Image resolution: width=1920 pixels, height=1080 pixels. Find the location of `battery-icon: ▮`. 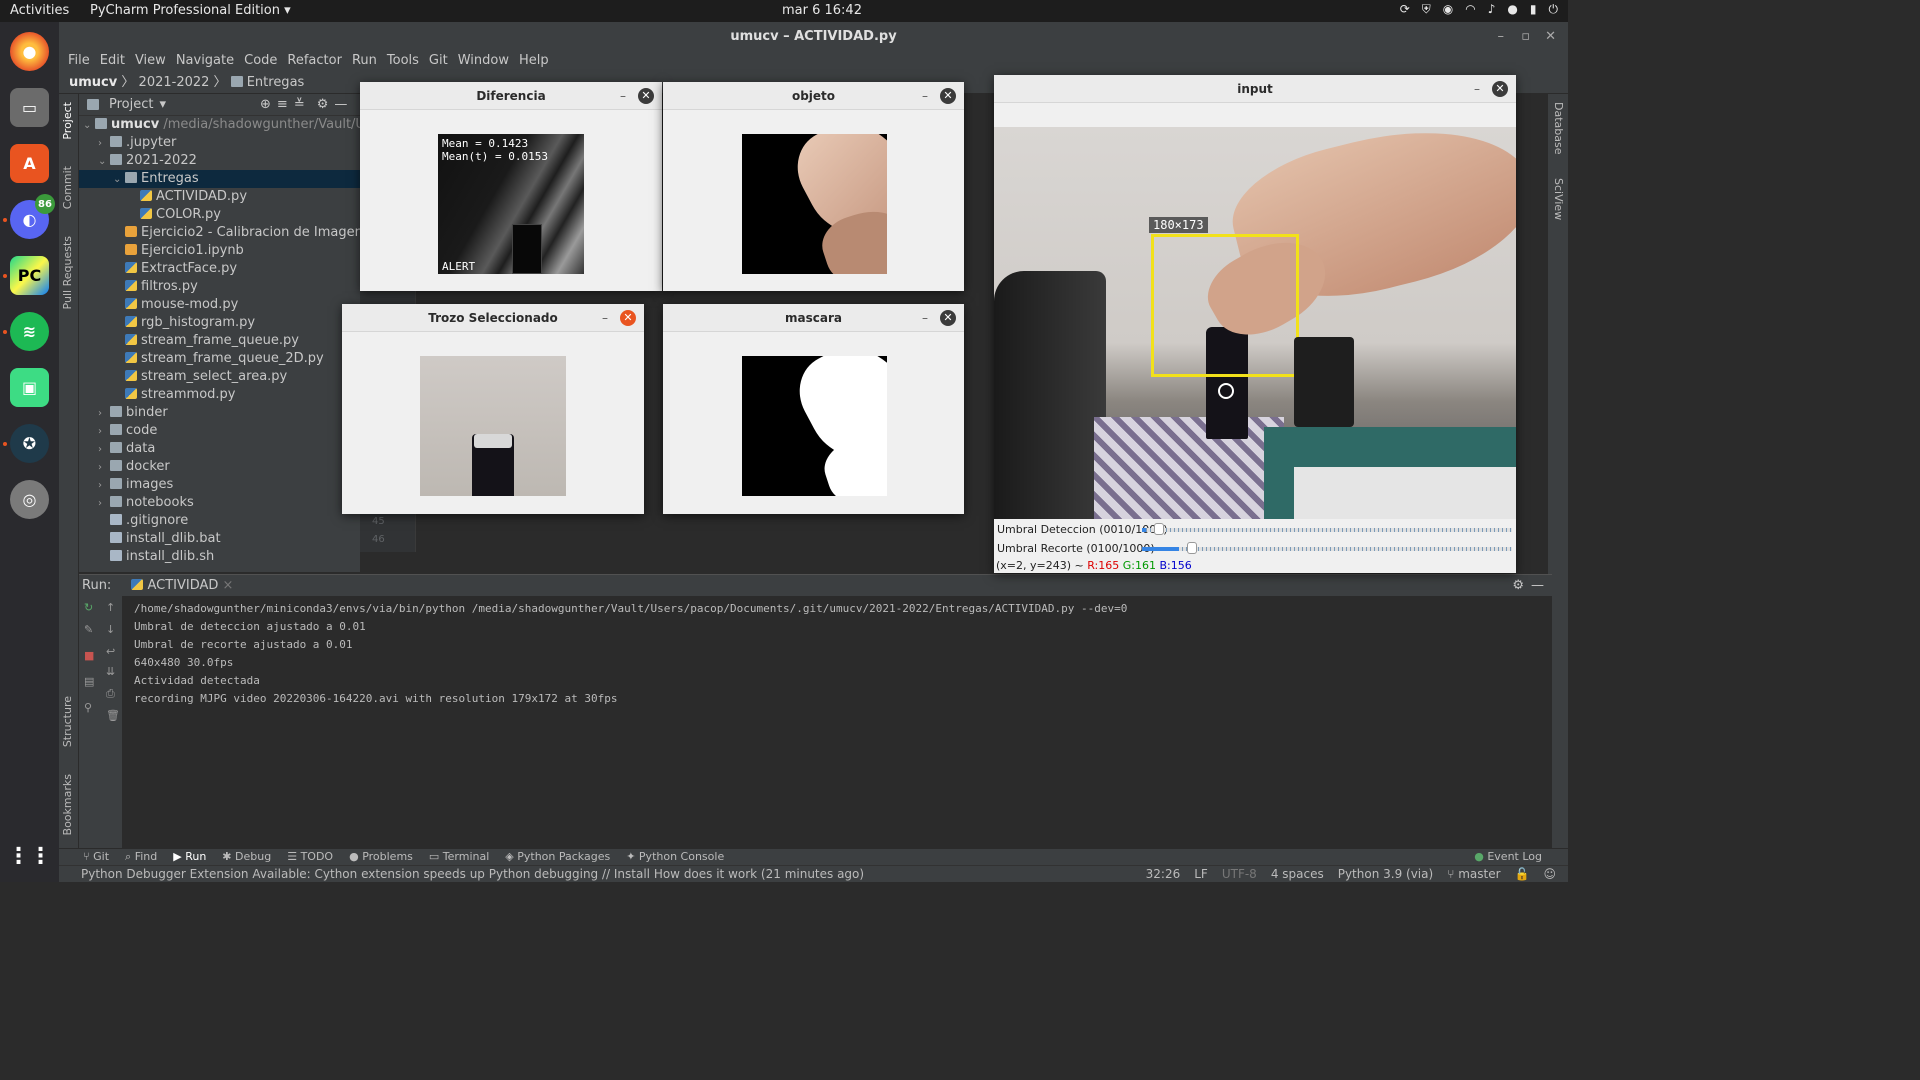

battery-icon: ▮ is located at coordinates (1533, 9).